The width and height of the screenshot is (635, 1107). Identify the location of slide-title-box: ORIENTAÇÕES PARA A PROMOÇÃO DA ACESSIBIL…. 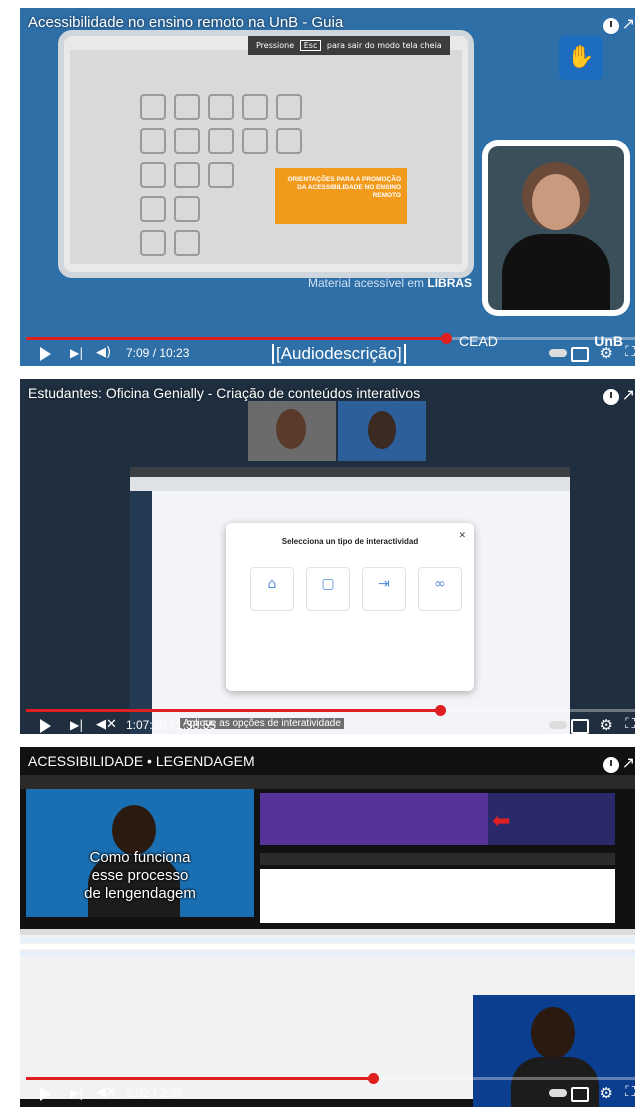
(341, 196).